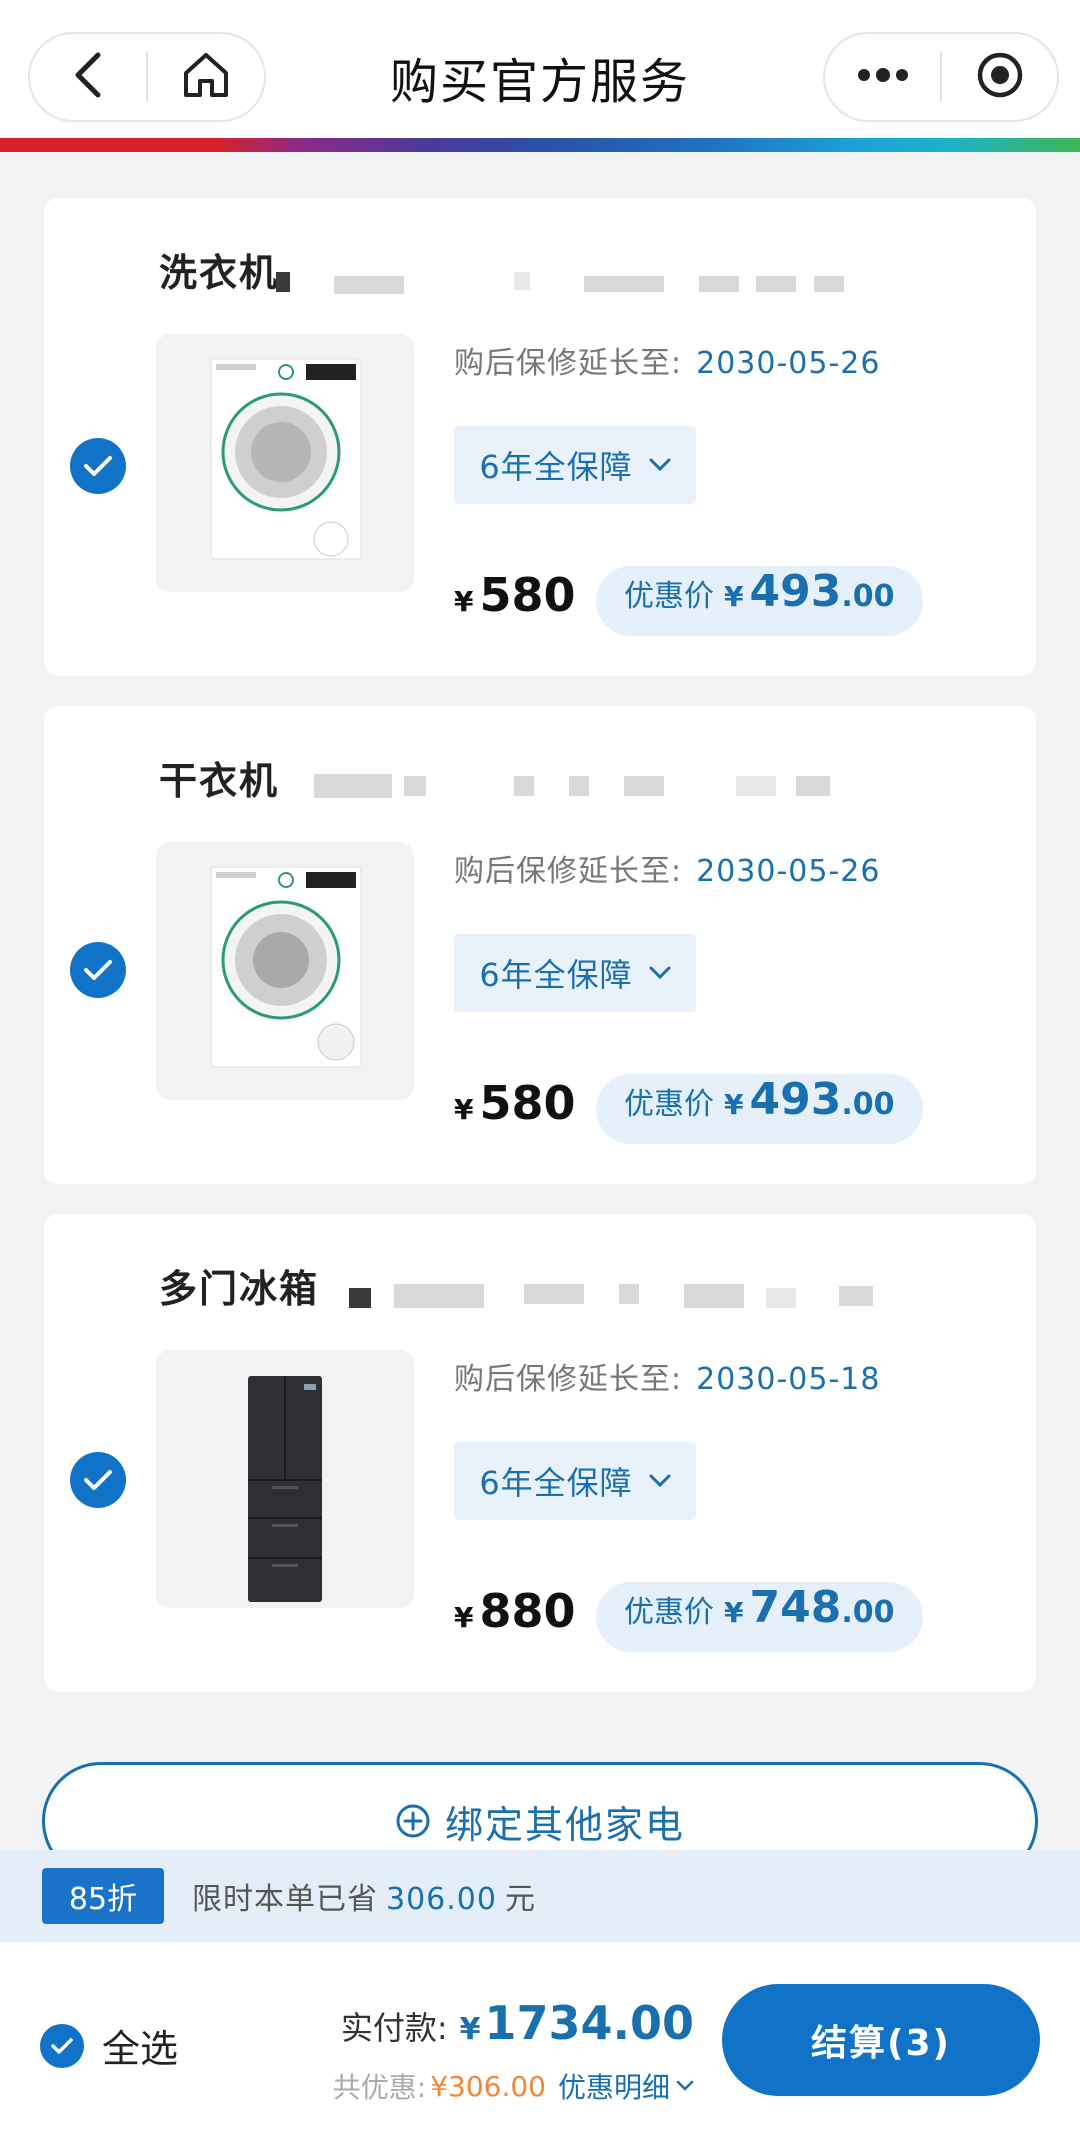  What do you see at coordinates (540, 145) in the screenshot?
I see `brand-color-stripe` at bounding box center [540, 145].